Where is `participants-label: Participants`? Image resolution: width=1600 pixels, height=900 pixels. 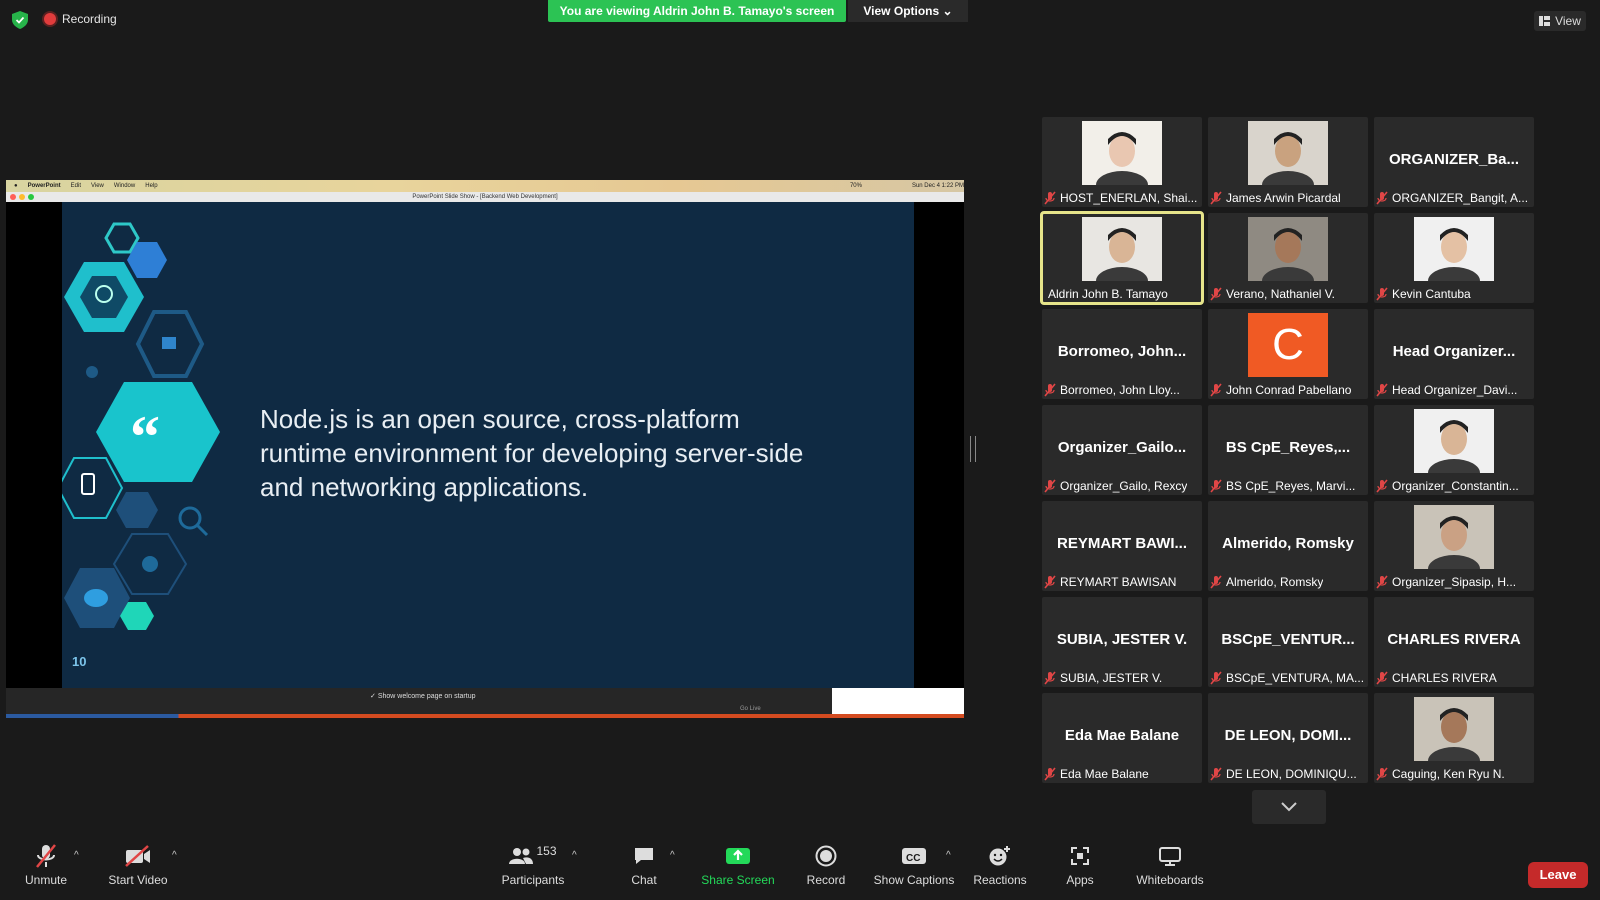
participants-label: Participants is located at coordinates (533, 880).